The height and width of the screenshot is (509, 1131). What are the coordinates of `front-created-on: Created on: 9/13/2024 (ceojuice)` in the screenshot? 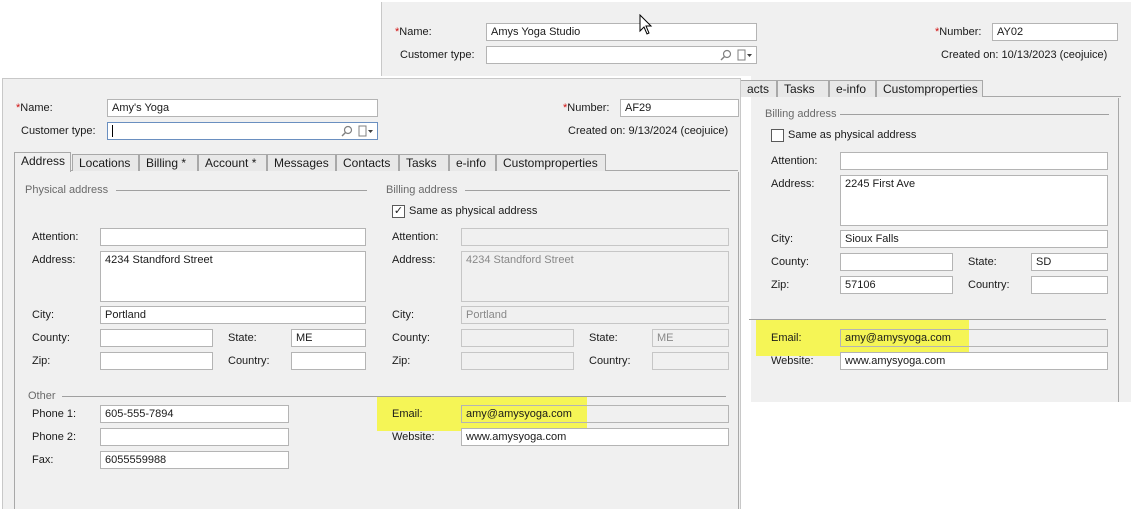 It's located at (648, 131).